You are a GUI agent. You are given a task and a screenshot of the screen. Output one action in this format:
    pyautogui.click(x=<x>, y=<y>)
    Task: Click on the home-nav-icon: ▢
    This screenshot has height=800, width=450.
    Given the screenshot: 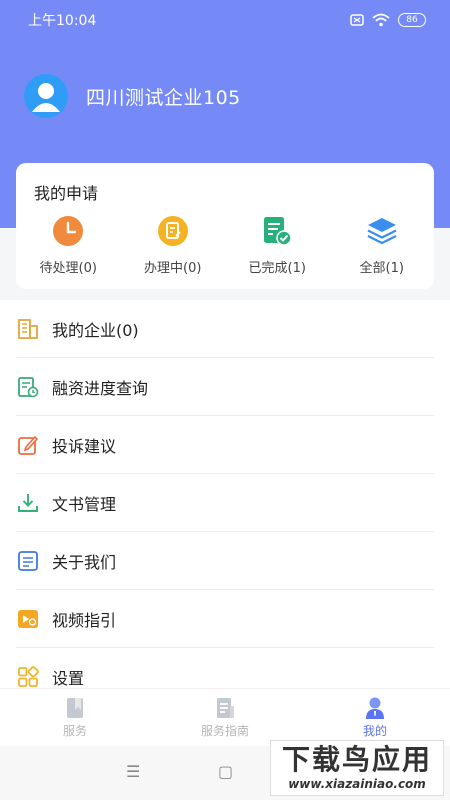 What is the action you would take?
    pyautogui.click(x=225, y=771)
    